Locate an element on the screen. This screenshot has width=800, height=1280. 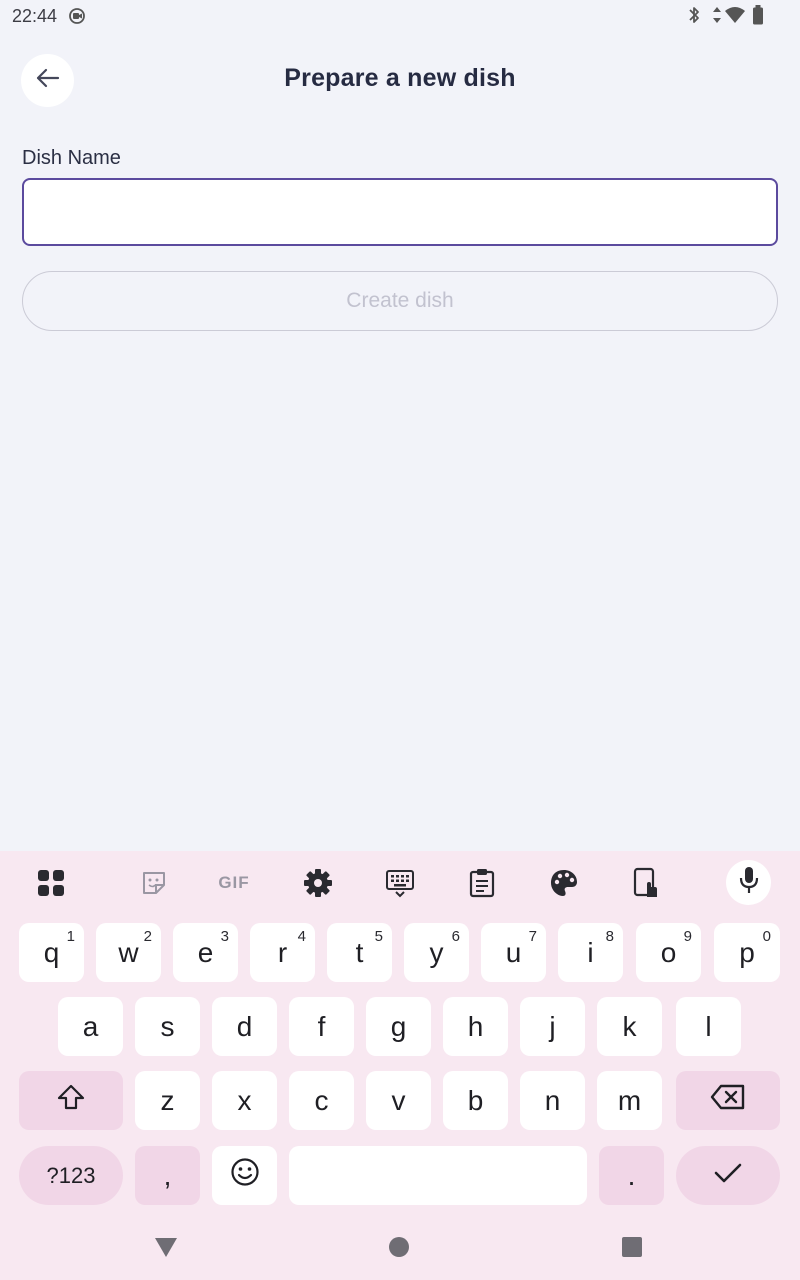
nav-recents-button is located at coordinates (632, 1249).